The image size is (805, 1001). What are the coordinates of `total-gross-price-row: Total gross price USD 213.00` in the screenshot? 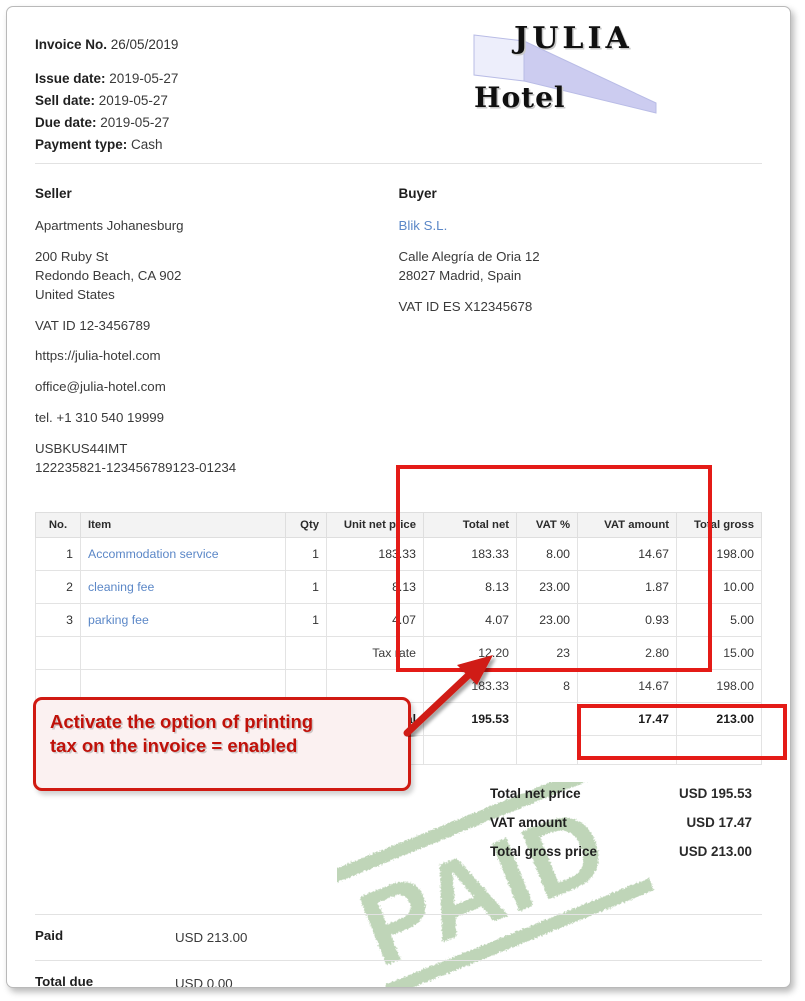 It's located at (621, 851).